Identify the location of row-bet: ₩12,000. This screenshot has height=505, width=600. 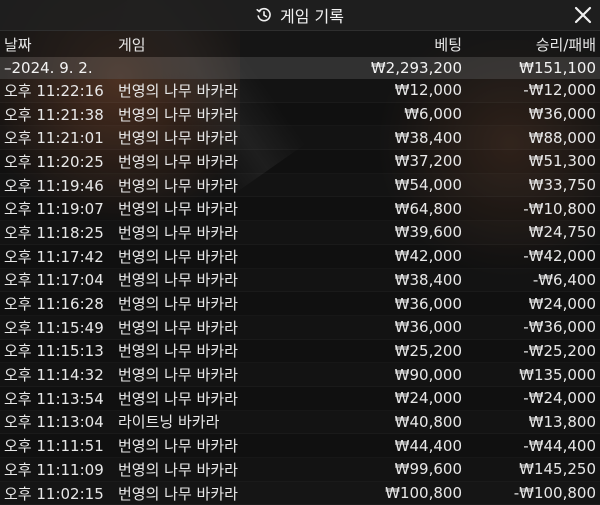
(428, 90).